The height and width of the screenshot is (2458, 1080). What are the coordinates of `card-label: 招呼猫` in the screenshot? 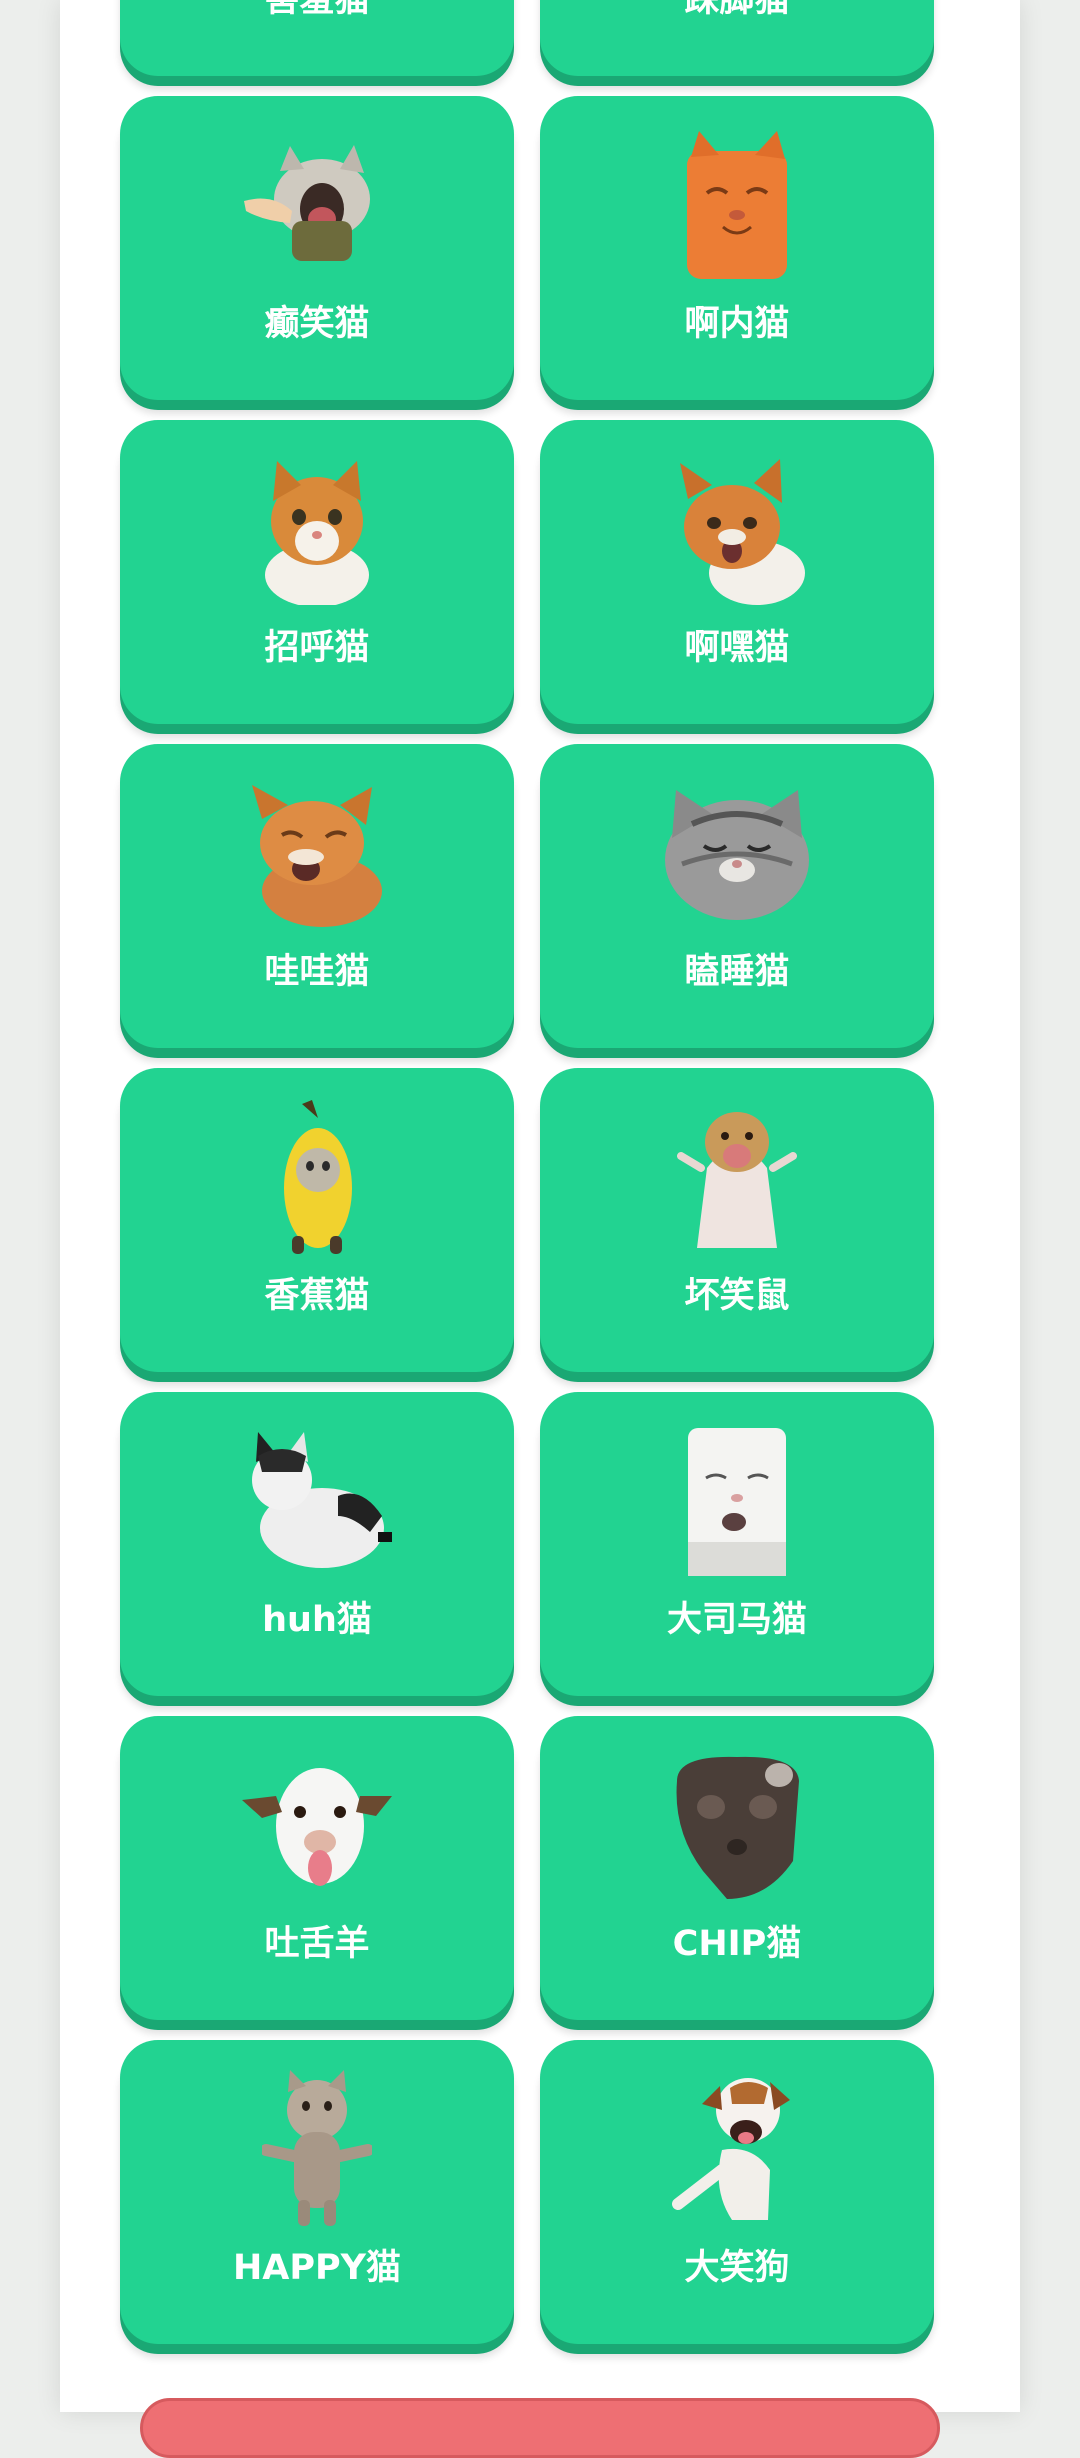 It's located at (317, 648).